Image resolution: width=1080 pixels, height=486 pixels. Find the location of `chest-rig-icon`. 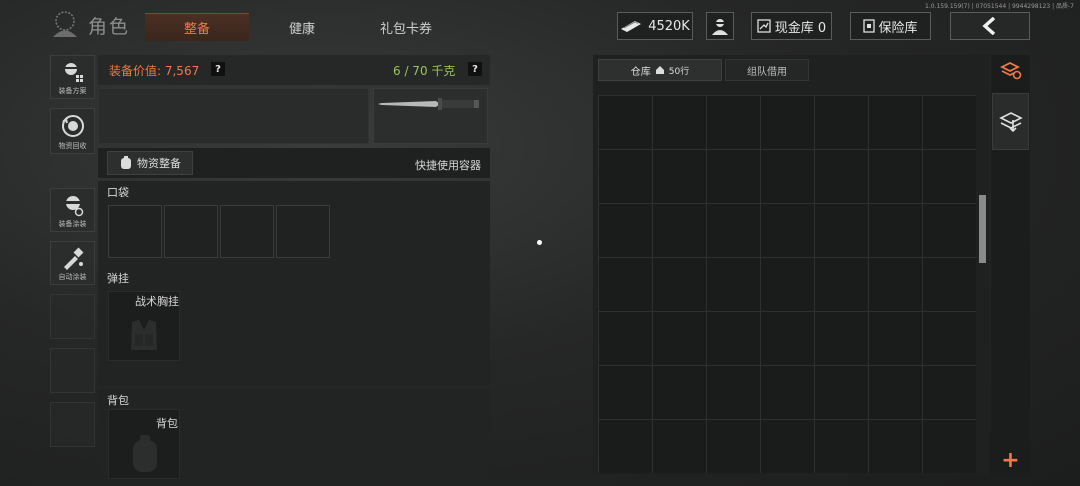

chest-rig-icon is located at coordinates (144, 335).